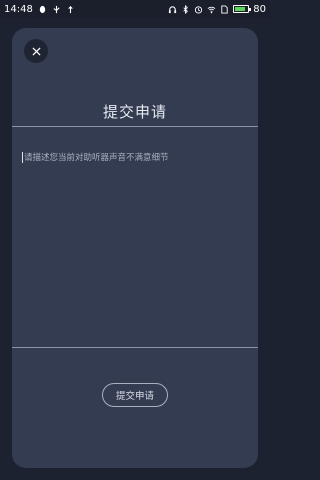  Describe the element at coordinates (70, 9) in the screenshot. I see `share-icon` at that location.